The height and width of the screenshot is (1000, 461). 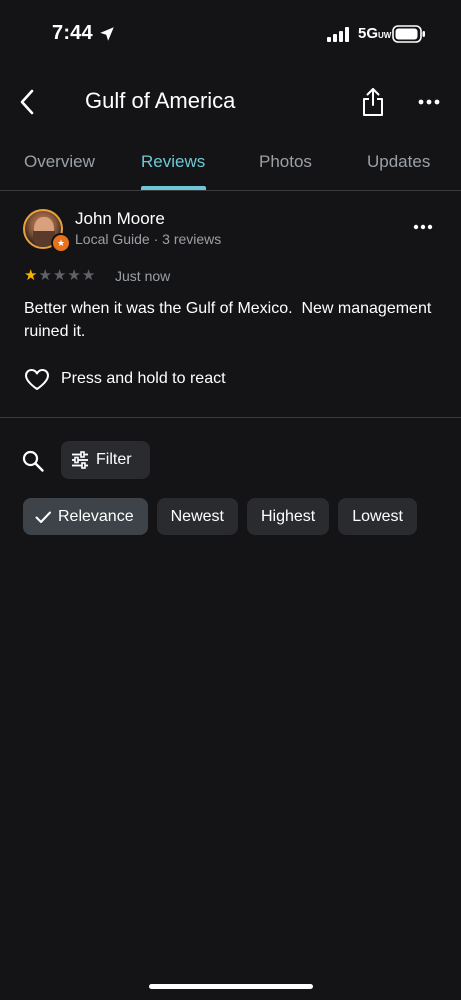 What do you see at coordinates (96, 516) in the screenshot?
I see `sort-chip-label: Relevance` at bounding box center [96, 516].